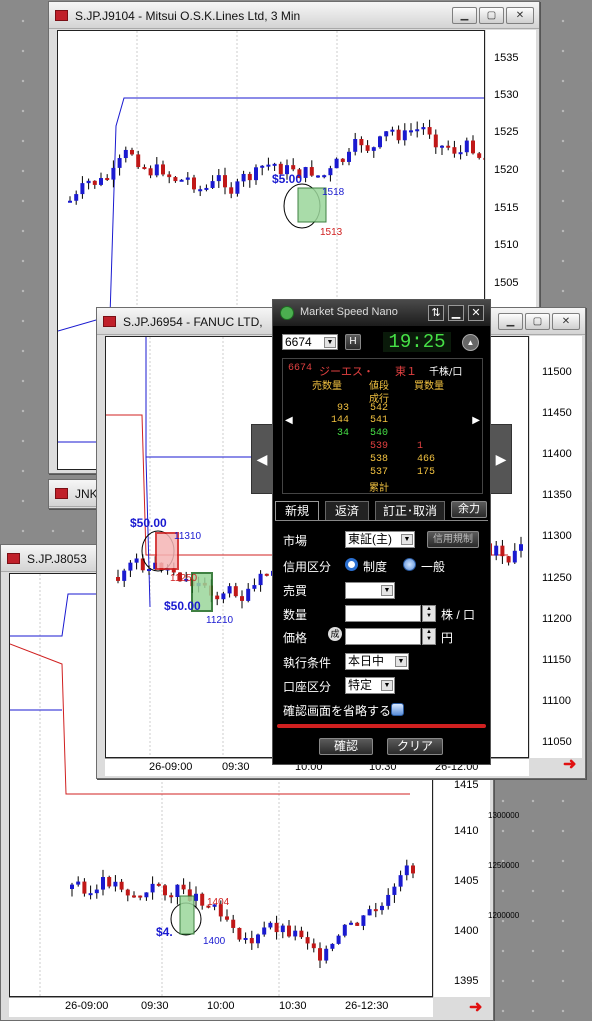 This screenshot has width=592, height=1021. What do you see at coordinates (307, 567) in the screenshot?
I see `credit-type-label: 信用区分` at bounding box center [307, 567].